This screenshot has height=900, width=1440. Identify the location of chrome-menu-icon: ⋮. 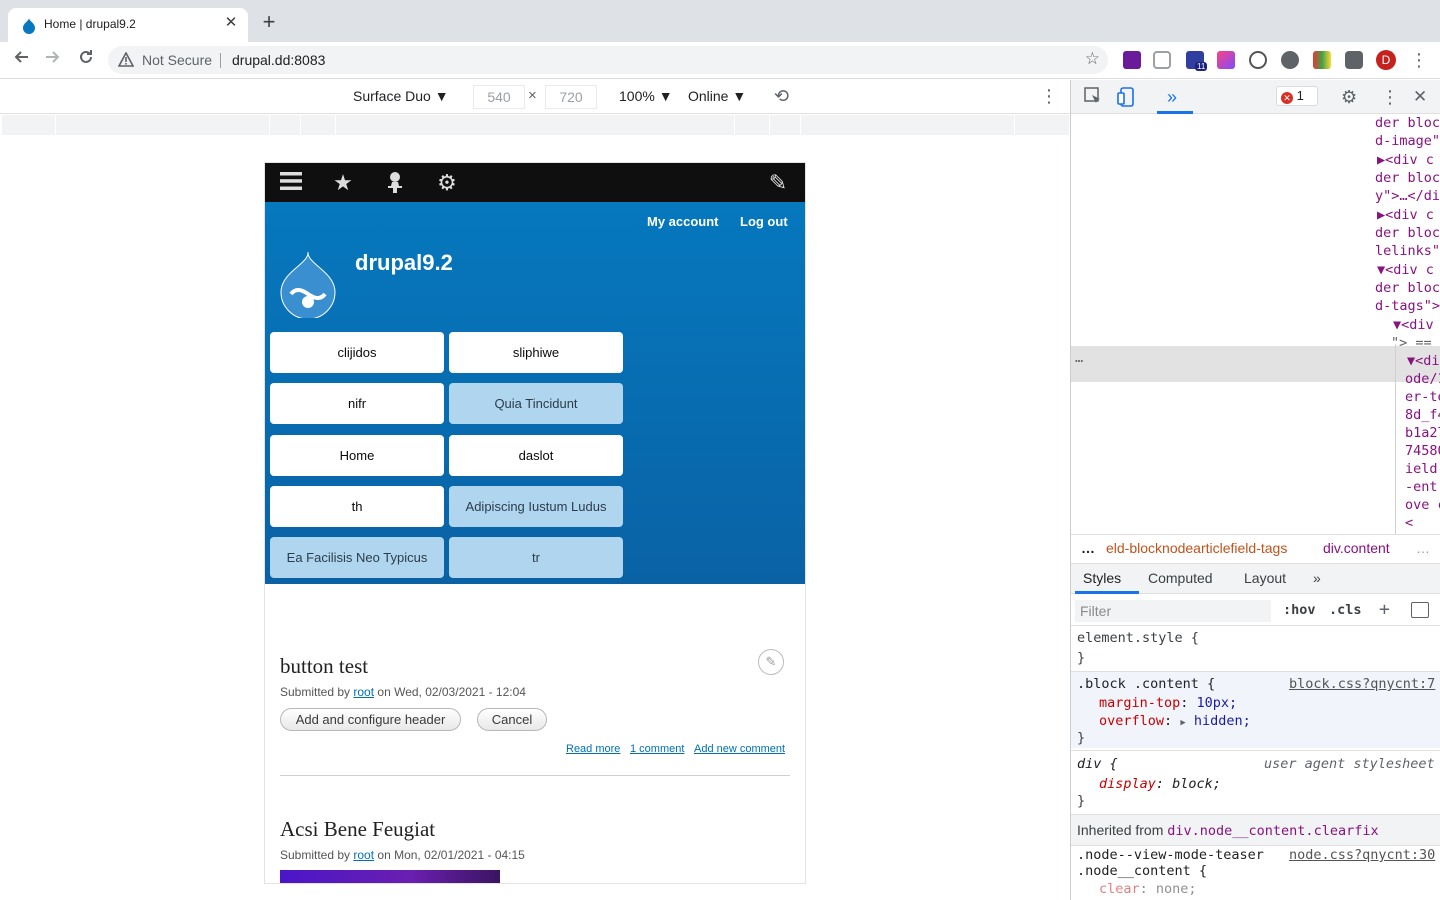
(1419, 60).